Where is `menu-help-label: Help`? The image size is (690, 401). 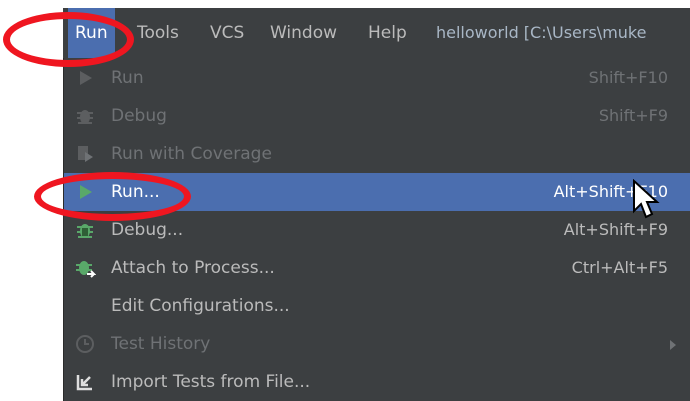
menu-help-label: Help is located at coordinates (387, 33).